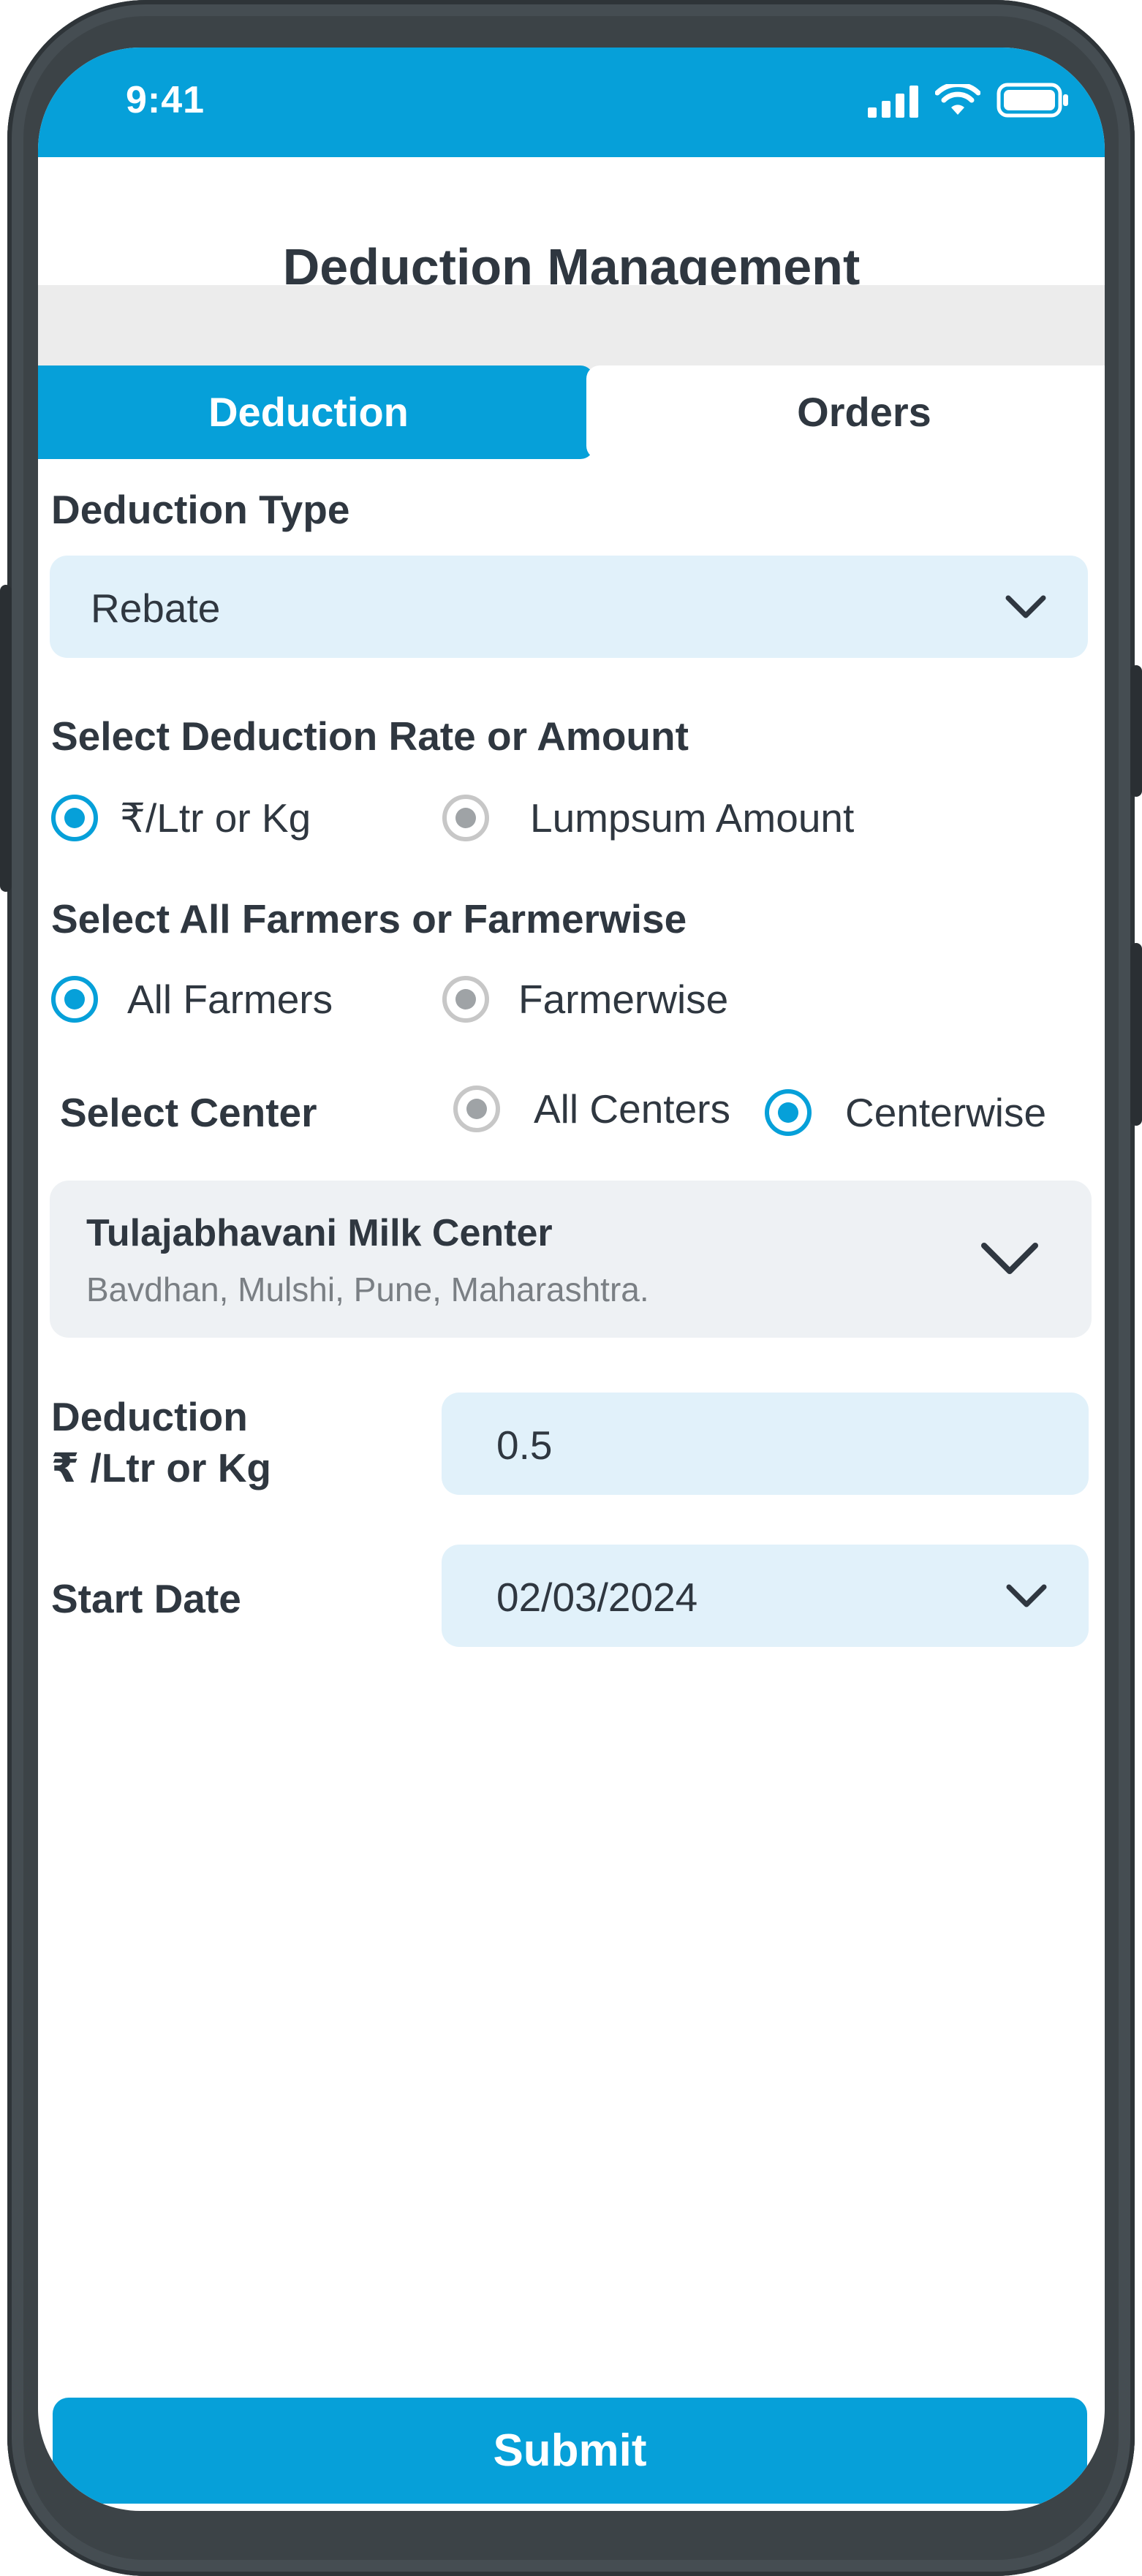 Image resolution: width=1142 pixels, height=2576 pixels. Describe the element at coordinates (370, 736) in the screenshot. I see `rate-or-amount-label: Select Deduction Rate or Amount` at that location.